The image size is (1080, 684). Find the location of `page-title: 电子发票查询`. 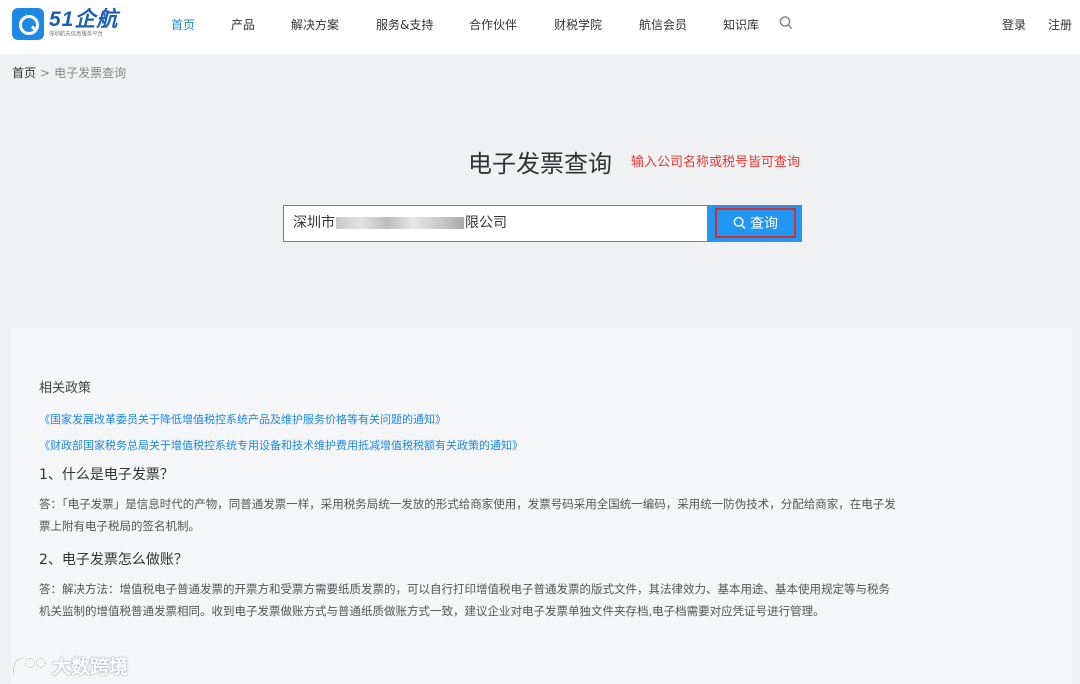

page-title: 电子发票查询 is located at coordinates (540, 164).